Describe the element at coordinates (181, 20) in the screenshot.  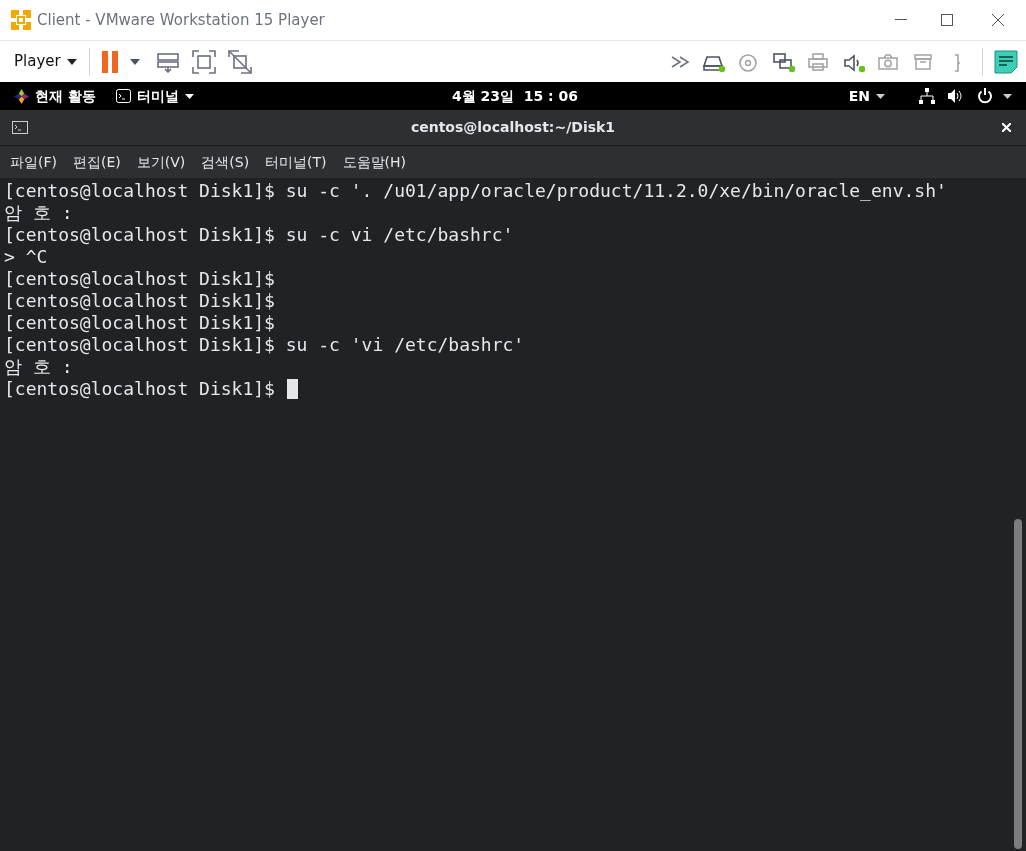
I see `window-title: Client - VMware Workstation 15 Player` at that location.